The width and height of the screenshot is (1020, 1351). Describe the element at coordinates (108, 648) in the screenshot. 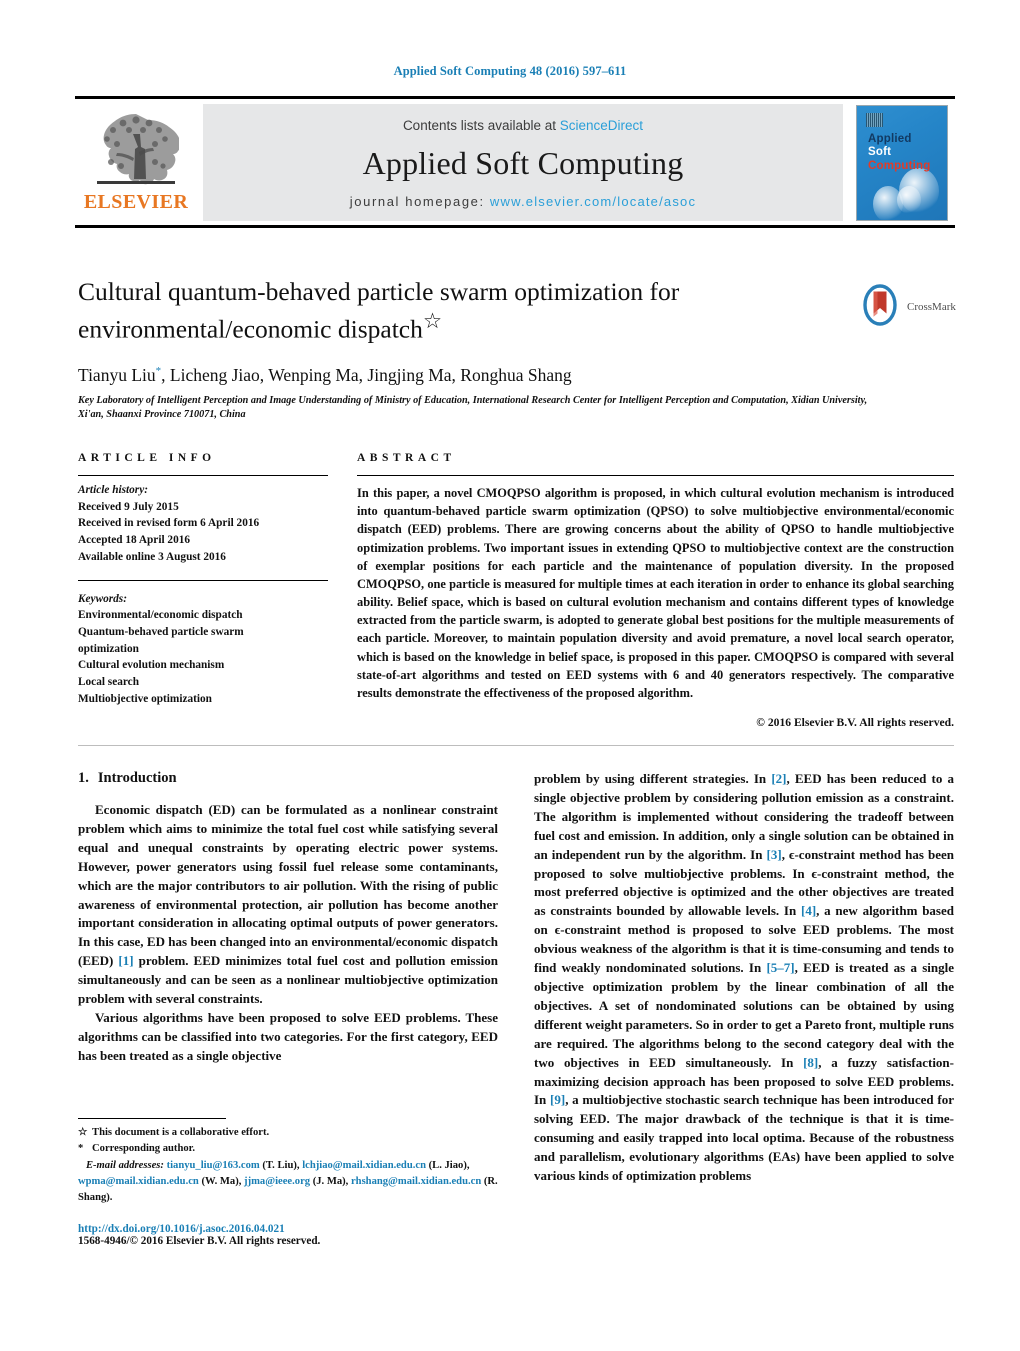

I see `keyword-item: optimization` at that location.